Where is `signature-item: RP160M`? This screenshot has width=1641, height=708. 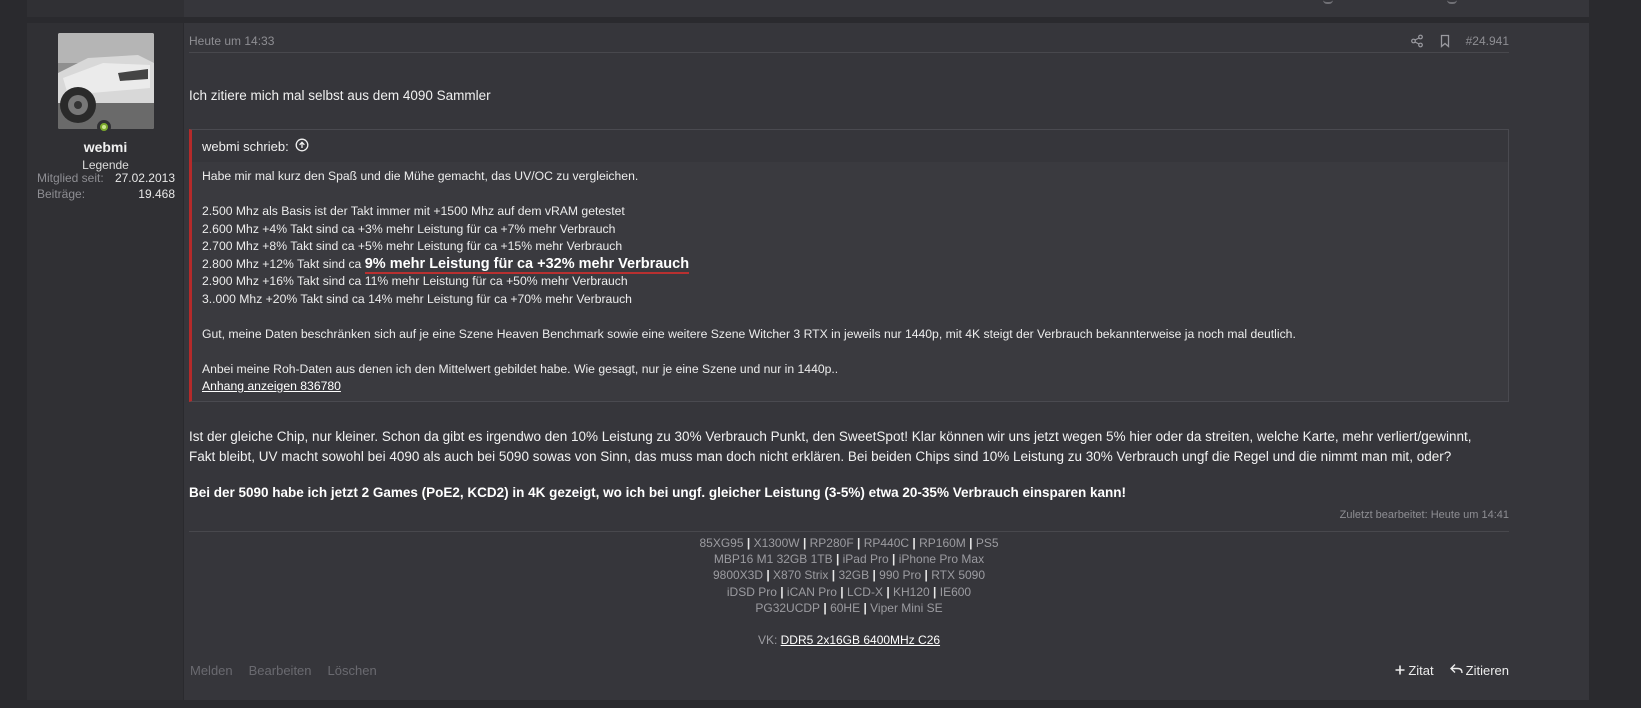
signature-item: RP160M is located at coordinates (942, 543).